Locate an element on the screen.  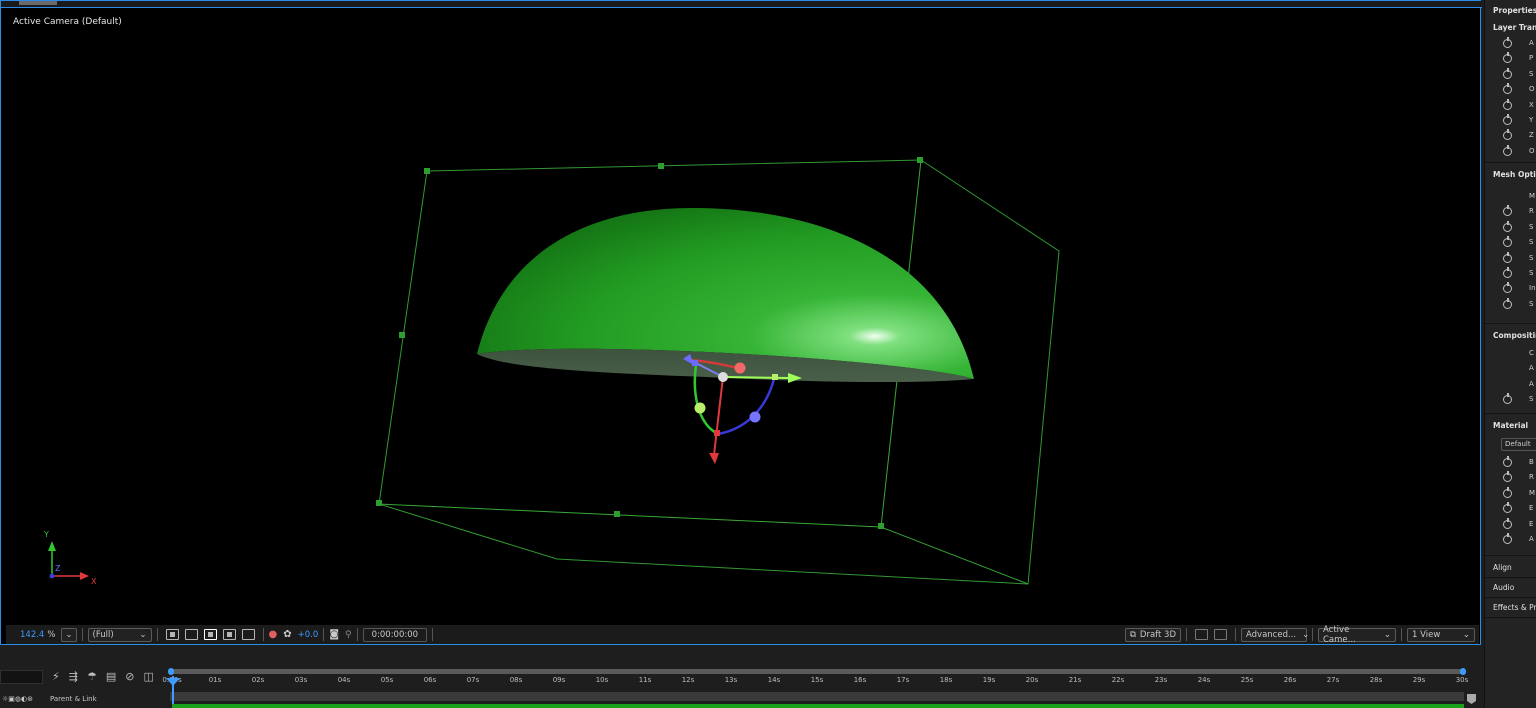
viewer-tab is located at coordinates (38, 3).